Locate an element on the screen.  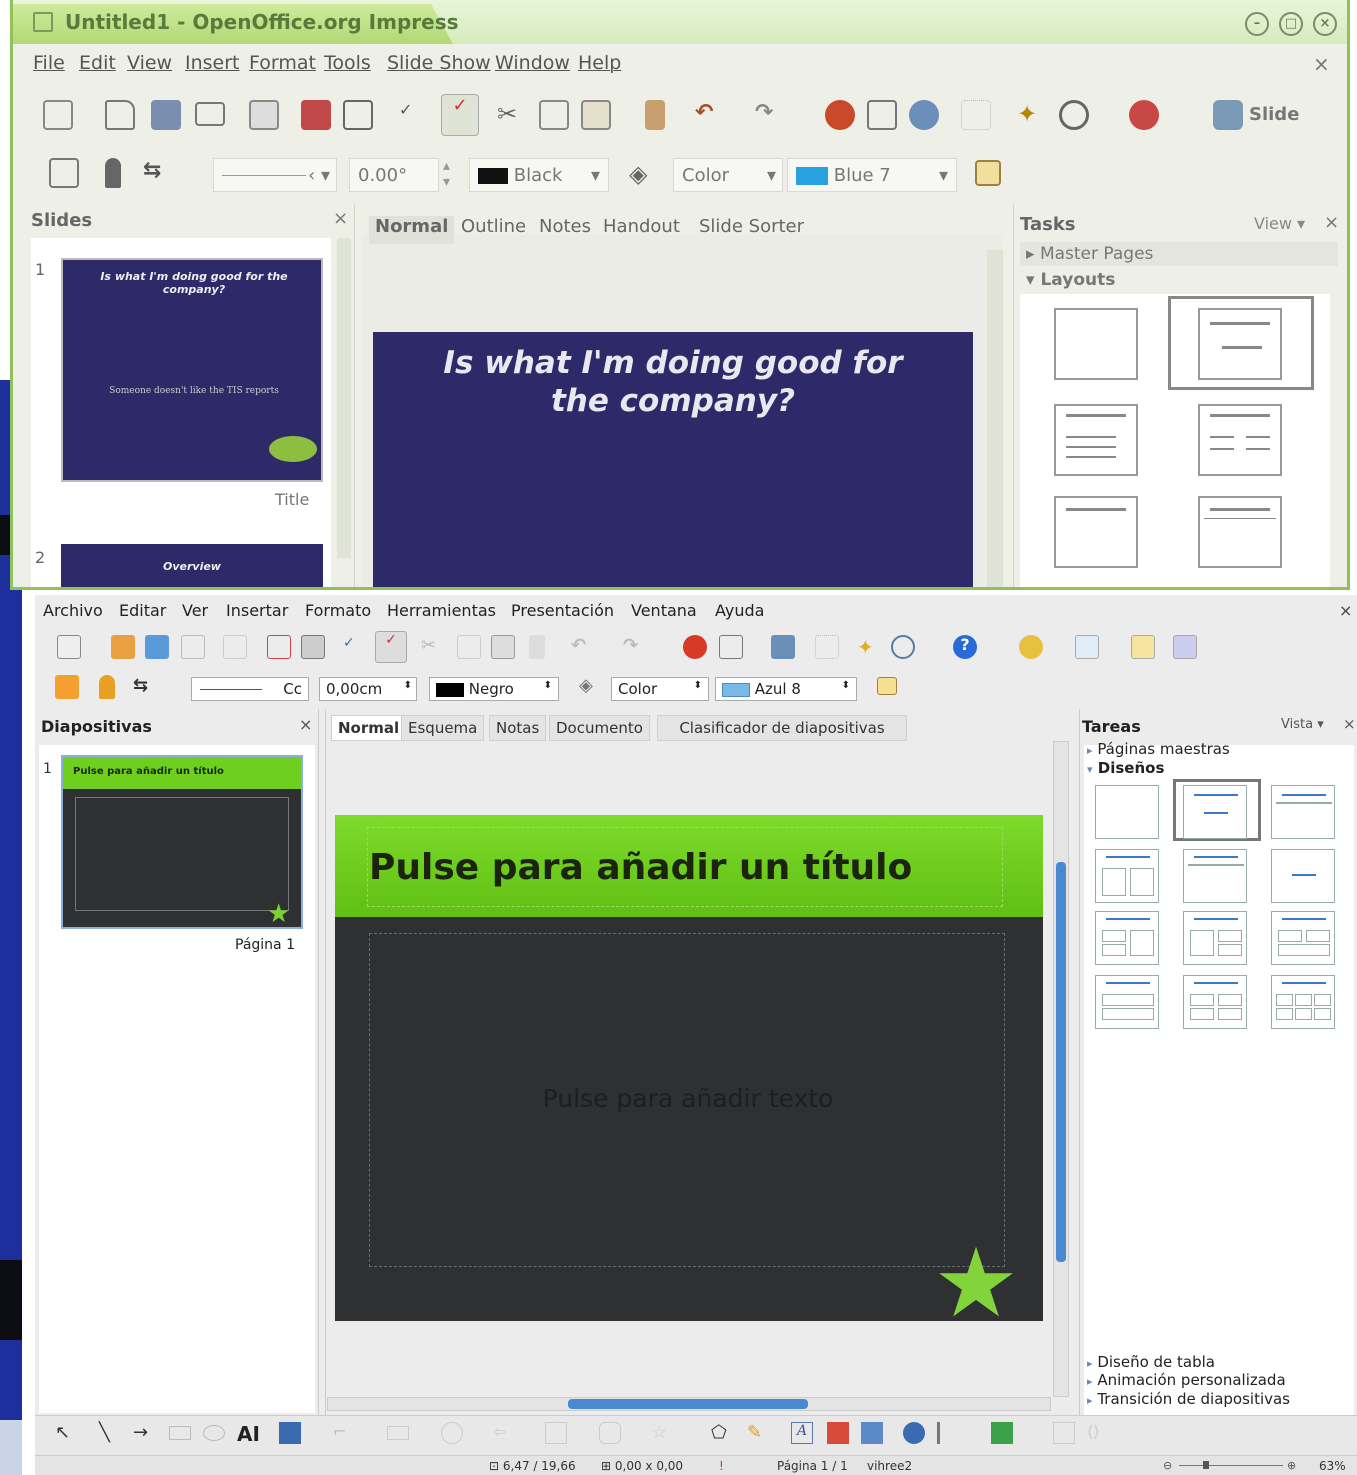
slide-title: Is what I'm doing good for the company? is located at coordinates (673, 382).